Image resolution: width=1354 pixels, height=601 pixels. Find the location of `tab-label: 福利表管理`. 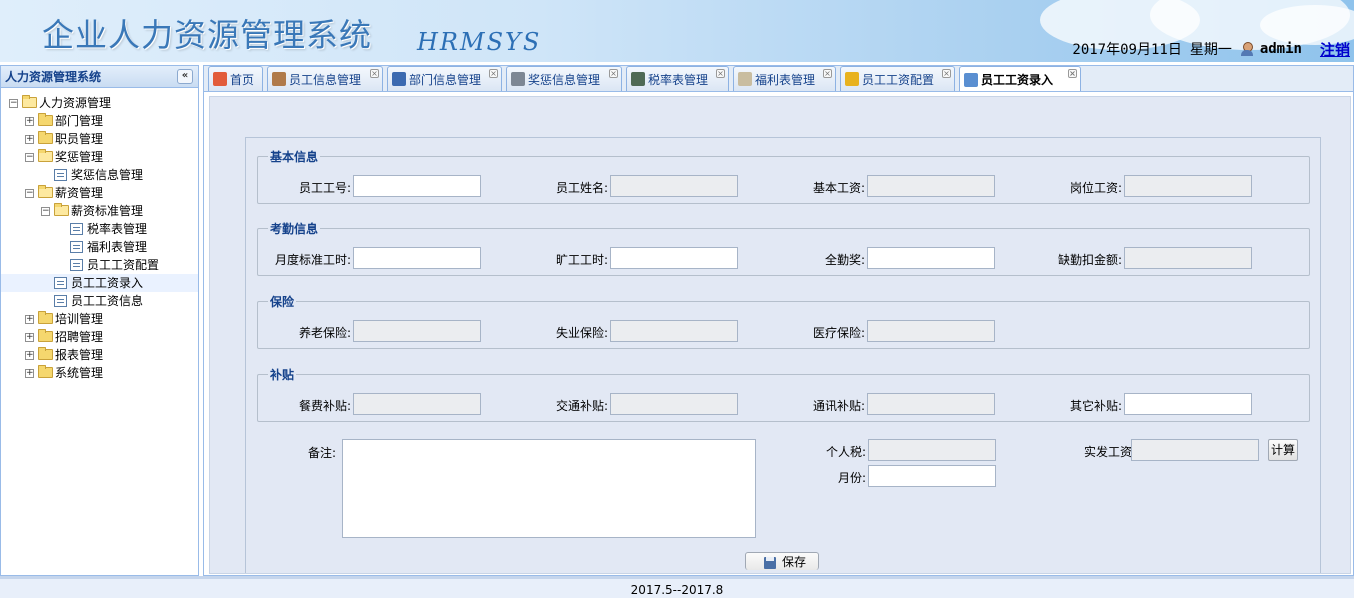

tab-label: 福利表管理 is located at coordinates (785, 79).